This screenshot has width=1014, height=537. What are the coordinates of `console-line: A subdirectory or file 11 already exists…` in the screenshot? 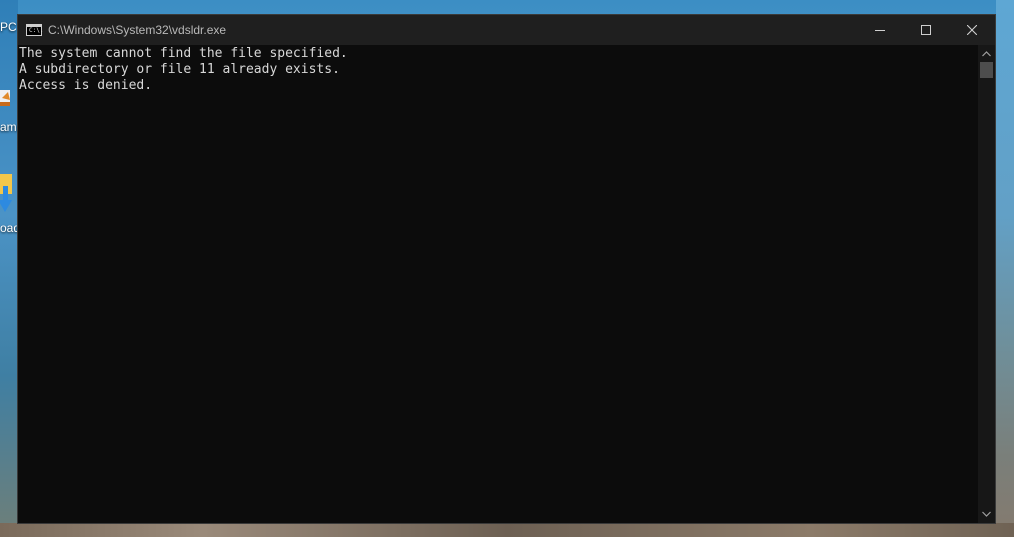 It's located at (179, 69).